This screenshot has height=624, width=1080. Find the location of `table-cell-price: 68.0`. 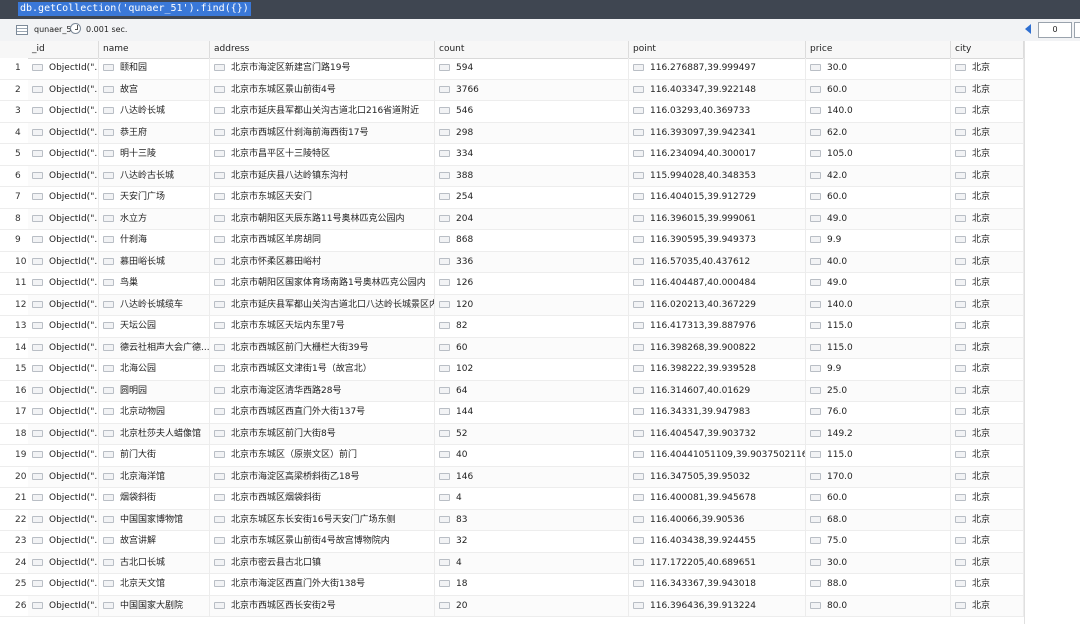

table-cell-price: 68.0 is located at coordinates (878, 520).